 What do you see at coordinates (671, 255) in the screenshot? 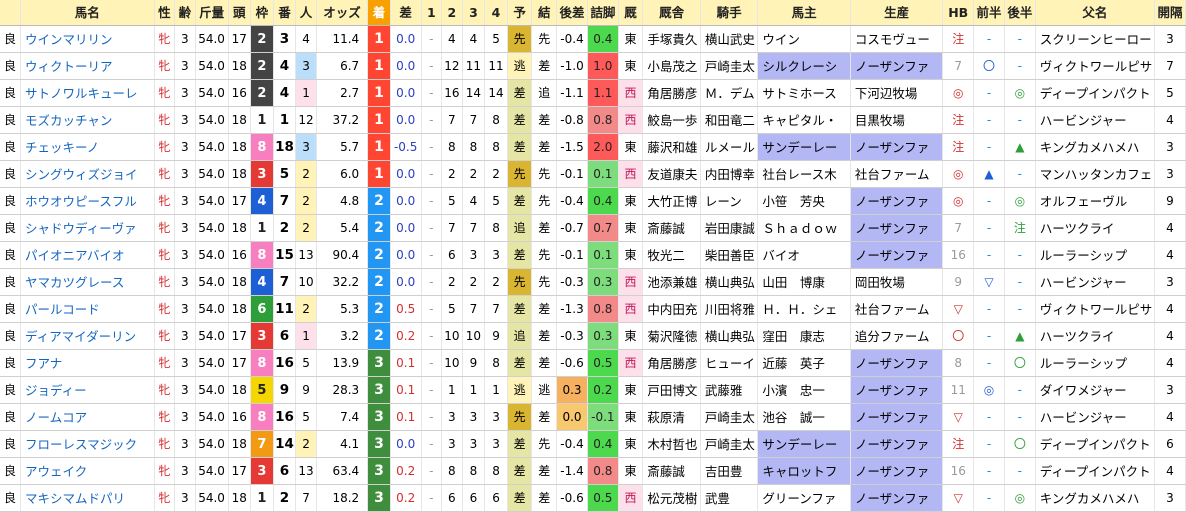
I see `trainer: 牧光二` at bounding box center [671, 255].